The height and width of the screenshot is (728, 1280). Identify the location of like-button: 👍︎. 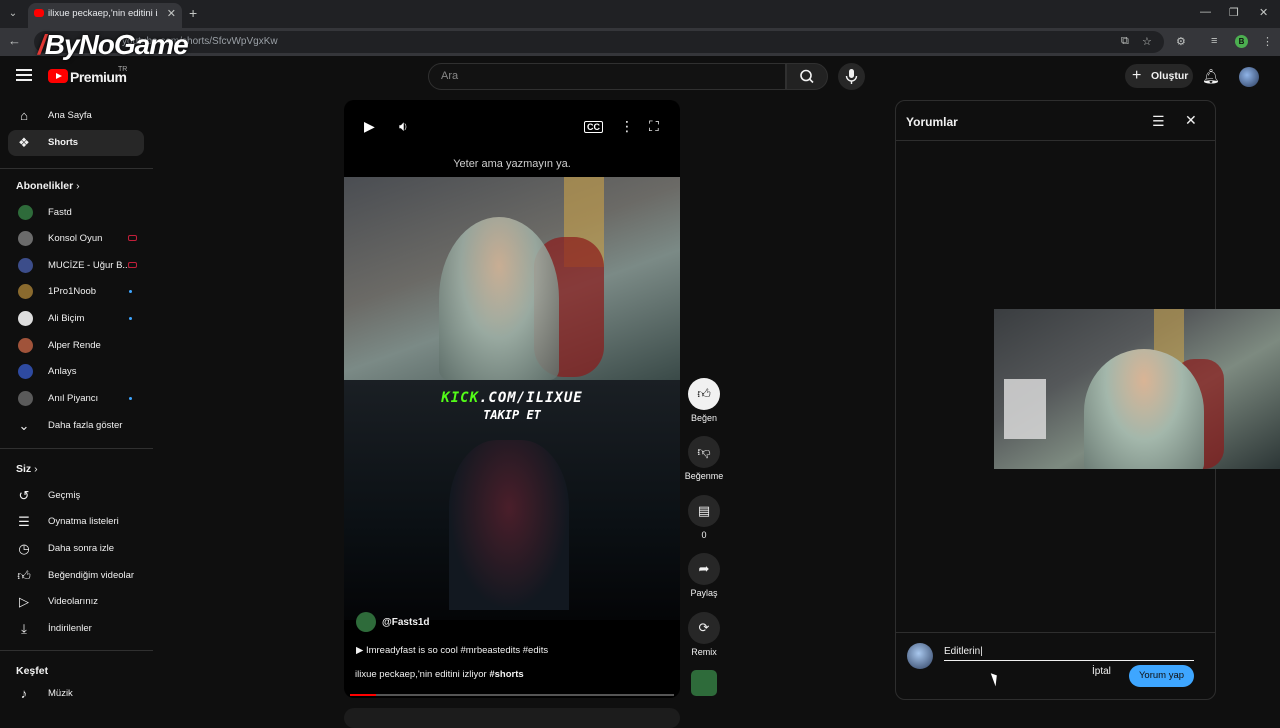
(704, 394).